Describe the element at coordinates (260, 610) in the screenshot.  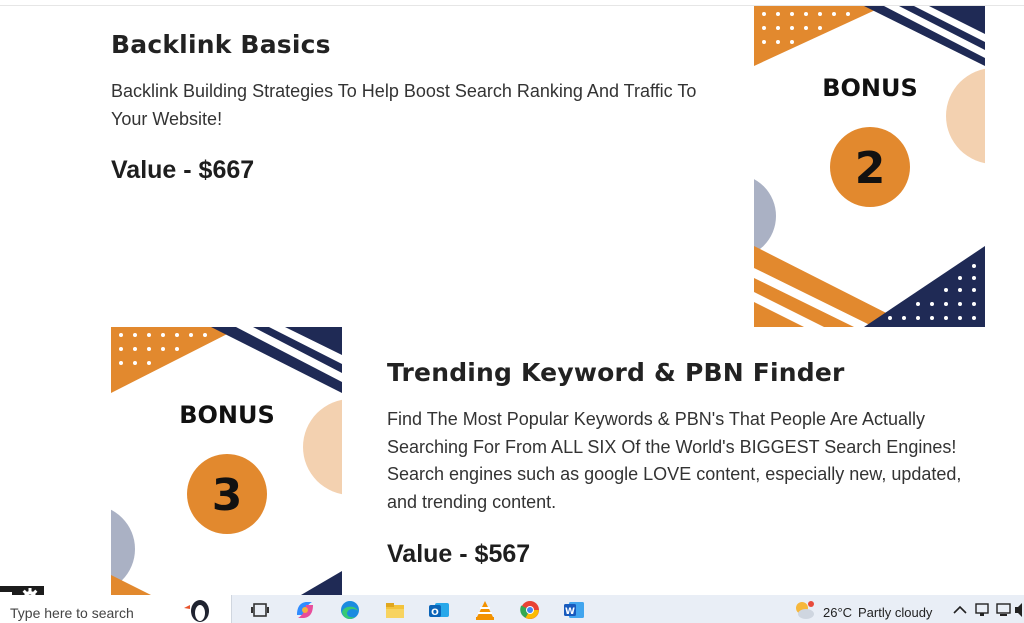
I see `task-view-icon` at that location.